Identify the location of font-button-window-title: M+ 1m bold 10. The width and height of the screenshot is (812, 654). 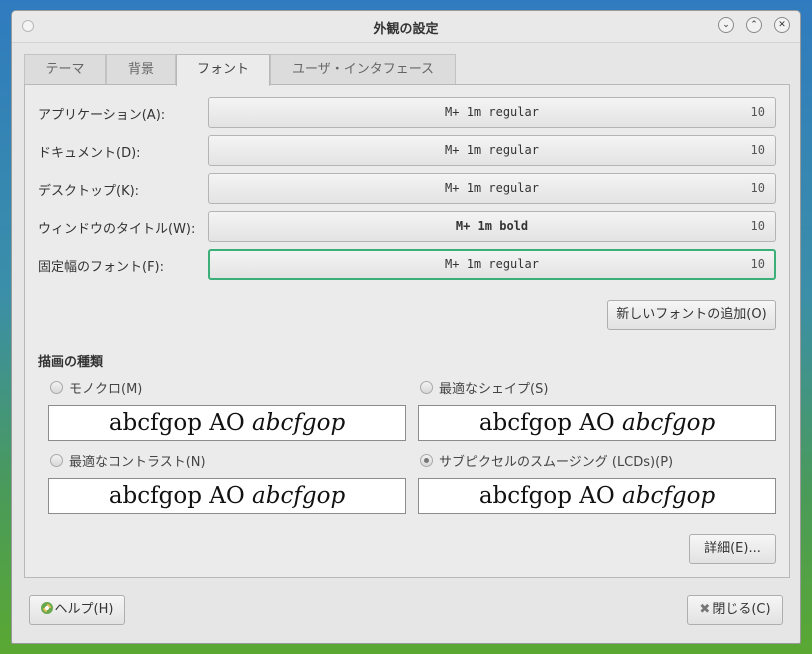
(492, 226).